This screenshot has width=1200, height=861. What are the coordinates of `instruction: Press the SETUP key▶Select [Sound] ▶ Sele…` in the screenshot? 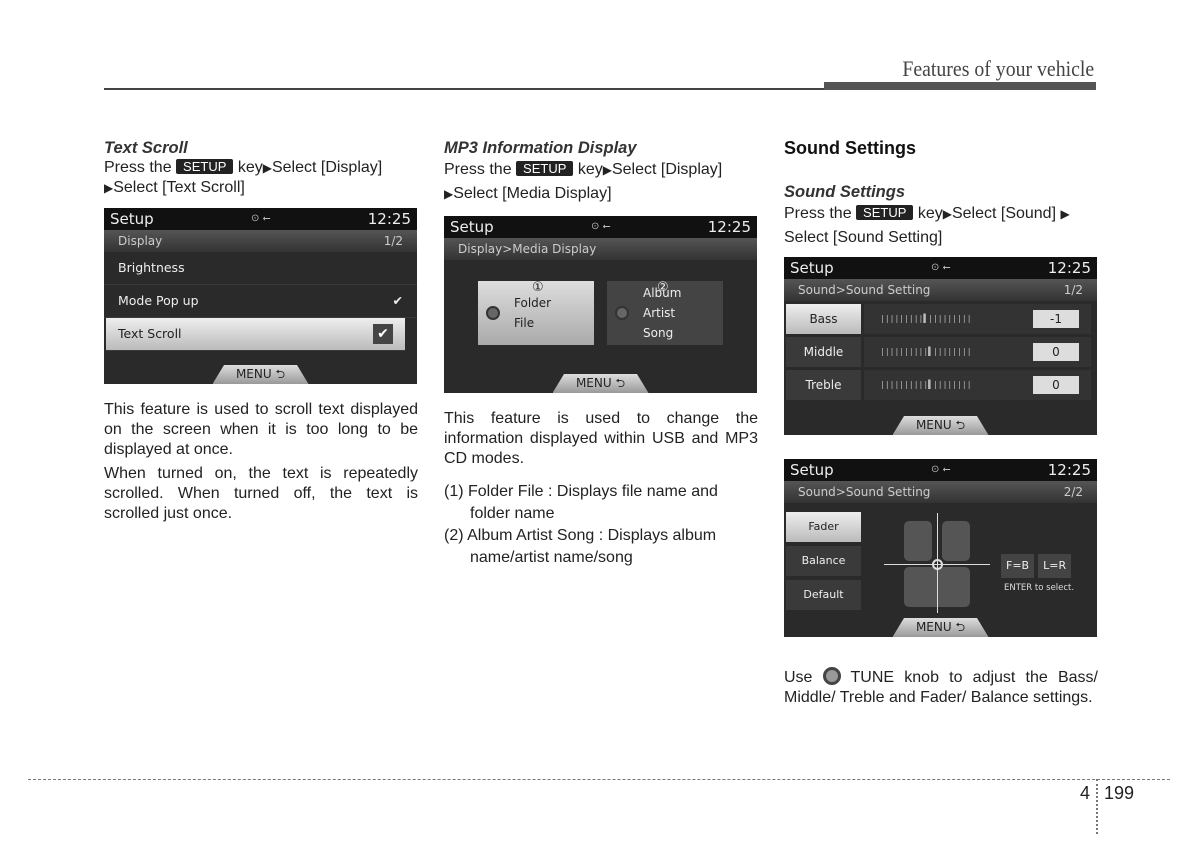 It's located at (927, 225).